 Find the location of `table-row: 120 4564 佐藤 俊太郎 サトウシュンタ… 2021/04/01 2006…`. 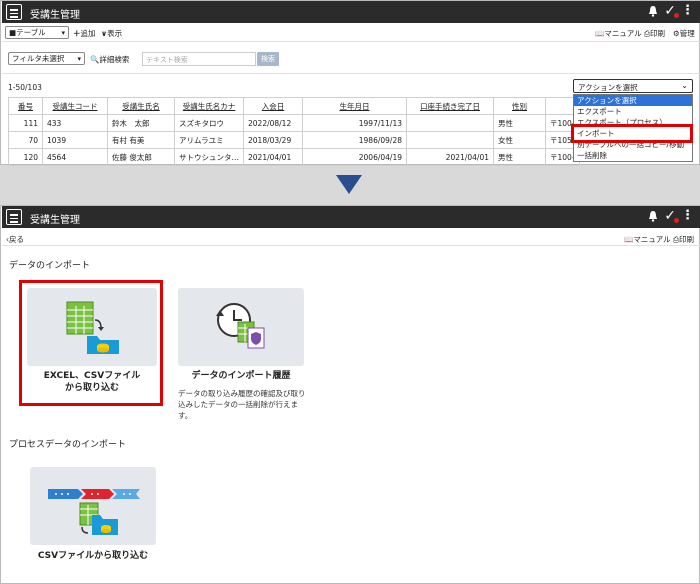

table-row: 120 4564 佐藤 俊太郎 サトウシュンタ… 2021/04/01 2006… is located at coordinates (294, 157).